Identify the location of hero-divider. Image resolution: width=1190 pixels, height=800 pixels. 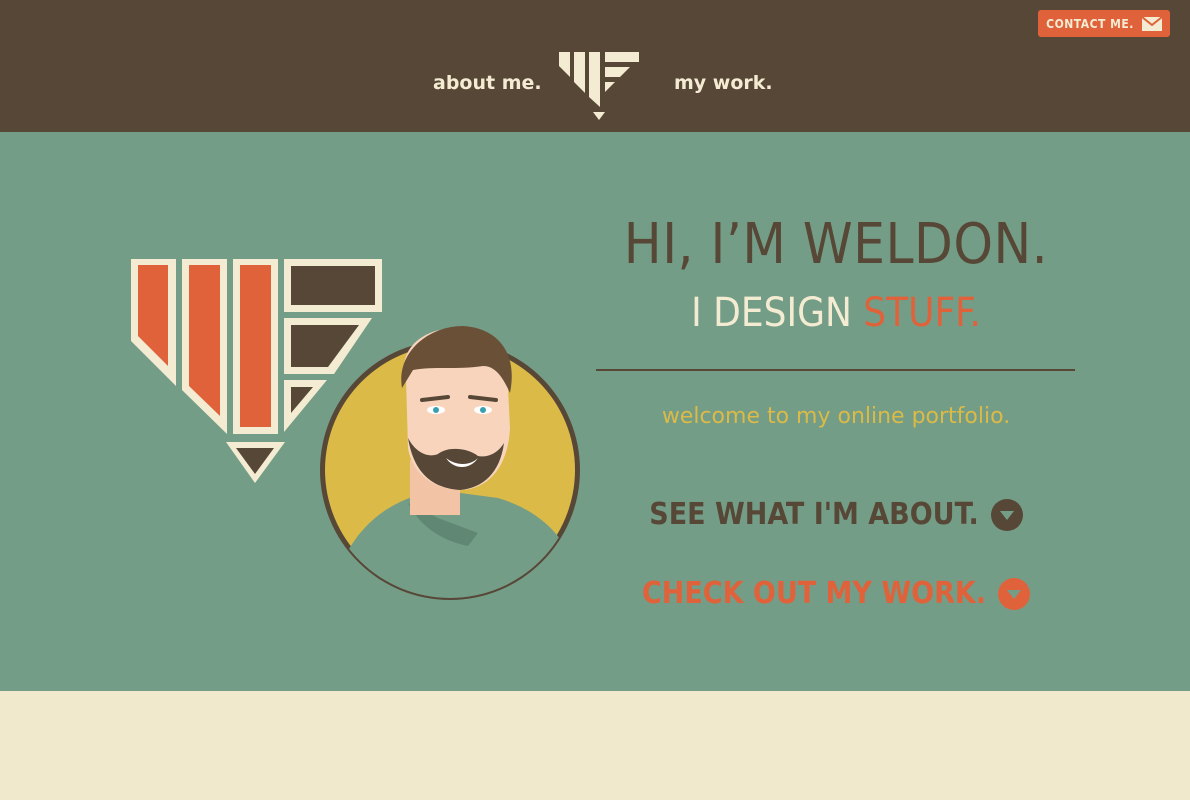
(835, 370).